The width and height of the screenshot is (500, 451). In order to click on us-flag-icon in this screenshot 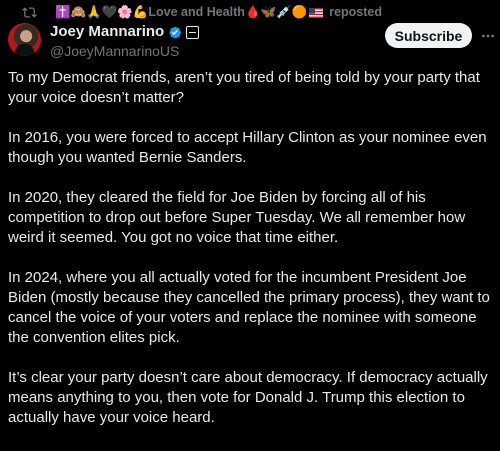, I will do `click(316, 12)`.